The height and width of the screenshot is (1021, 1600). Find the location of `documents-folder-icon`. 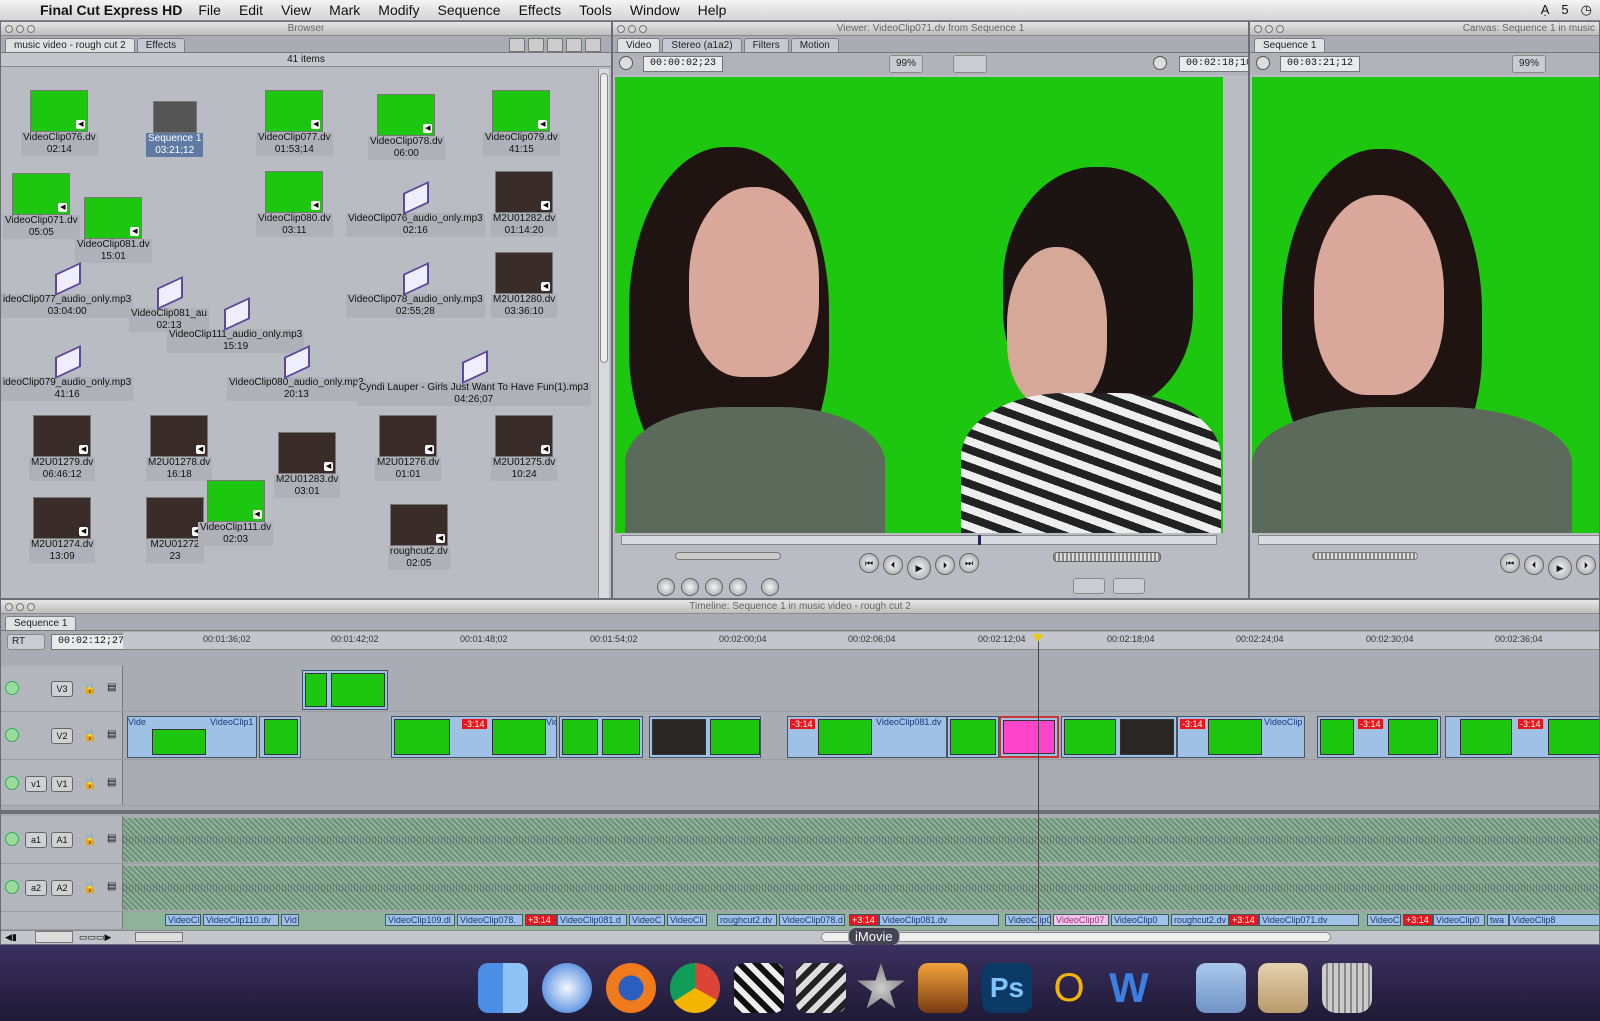

documents-folder-icon is located at coordinates (1283, 988).